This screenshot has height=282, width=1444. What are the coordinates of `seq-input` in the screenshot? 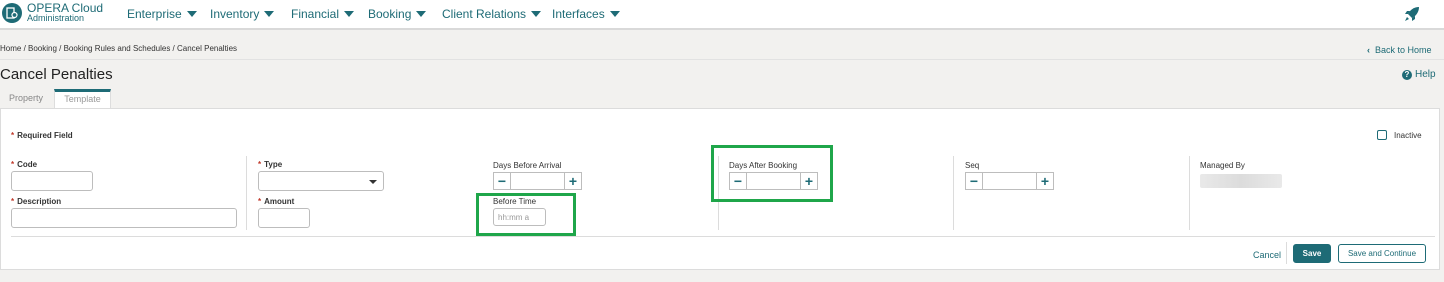 It's located at (1009, 181).